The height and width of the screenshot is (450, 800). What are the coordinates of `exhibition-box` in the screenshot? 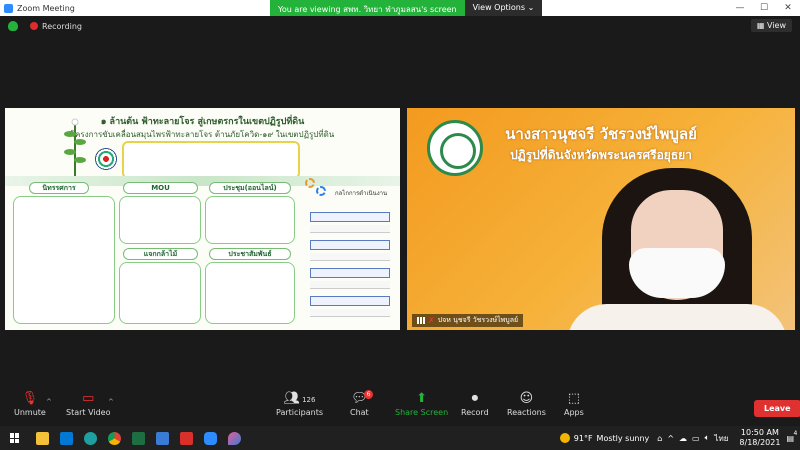 It's located at (64, 260).